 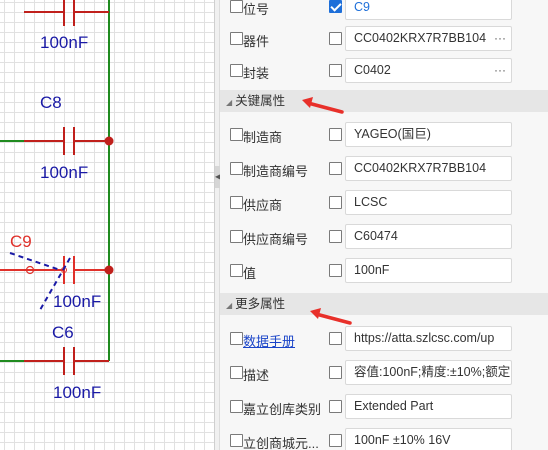 I want to click on description-field: 容值:100nF;精度:±10%;额定, so click(x=428, y=372).